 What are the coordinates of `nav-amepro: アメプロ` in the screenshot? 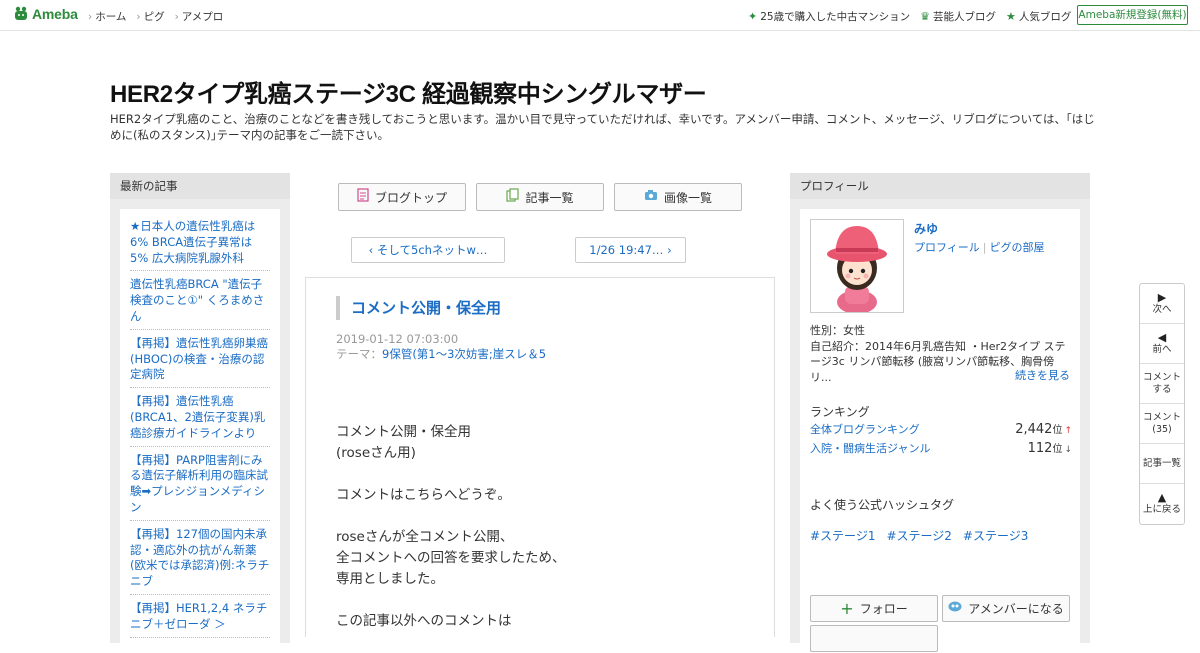 It's located at (199, 16).